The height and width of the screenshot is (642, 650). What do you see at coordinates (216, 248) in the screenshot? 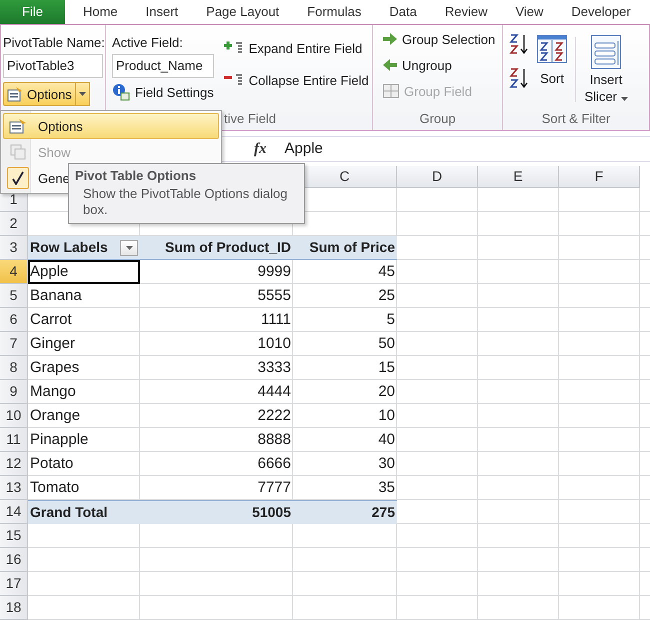
I see `column-heading: Sum of Product_ID` at bounding box center [216, 248].